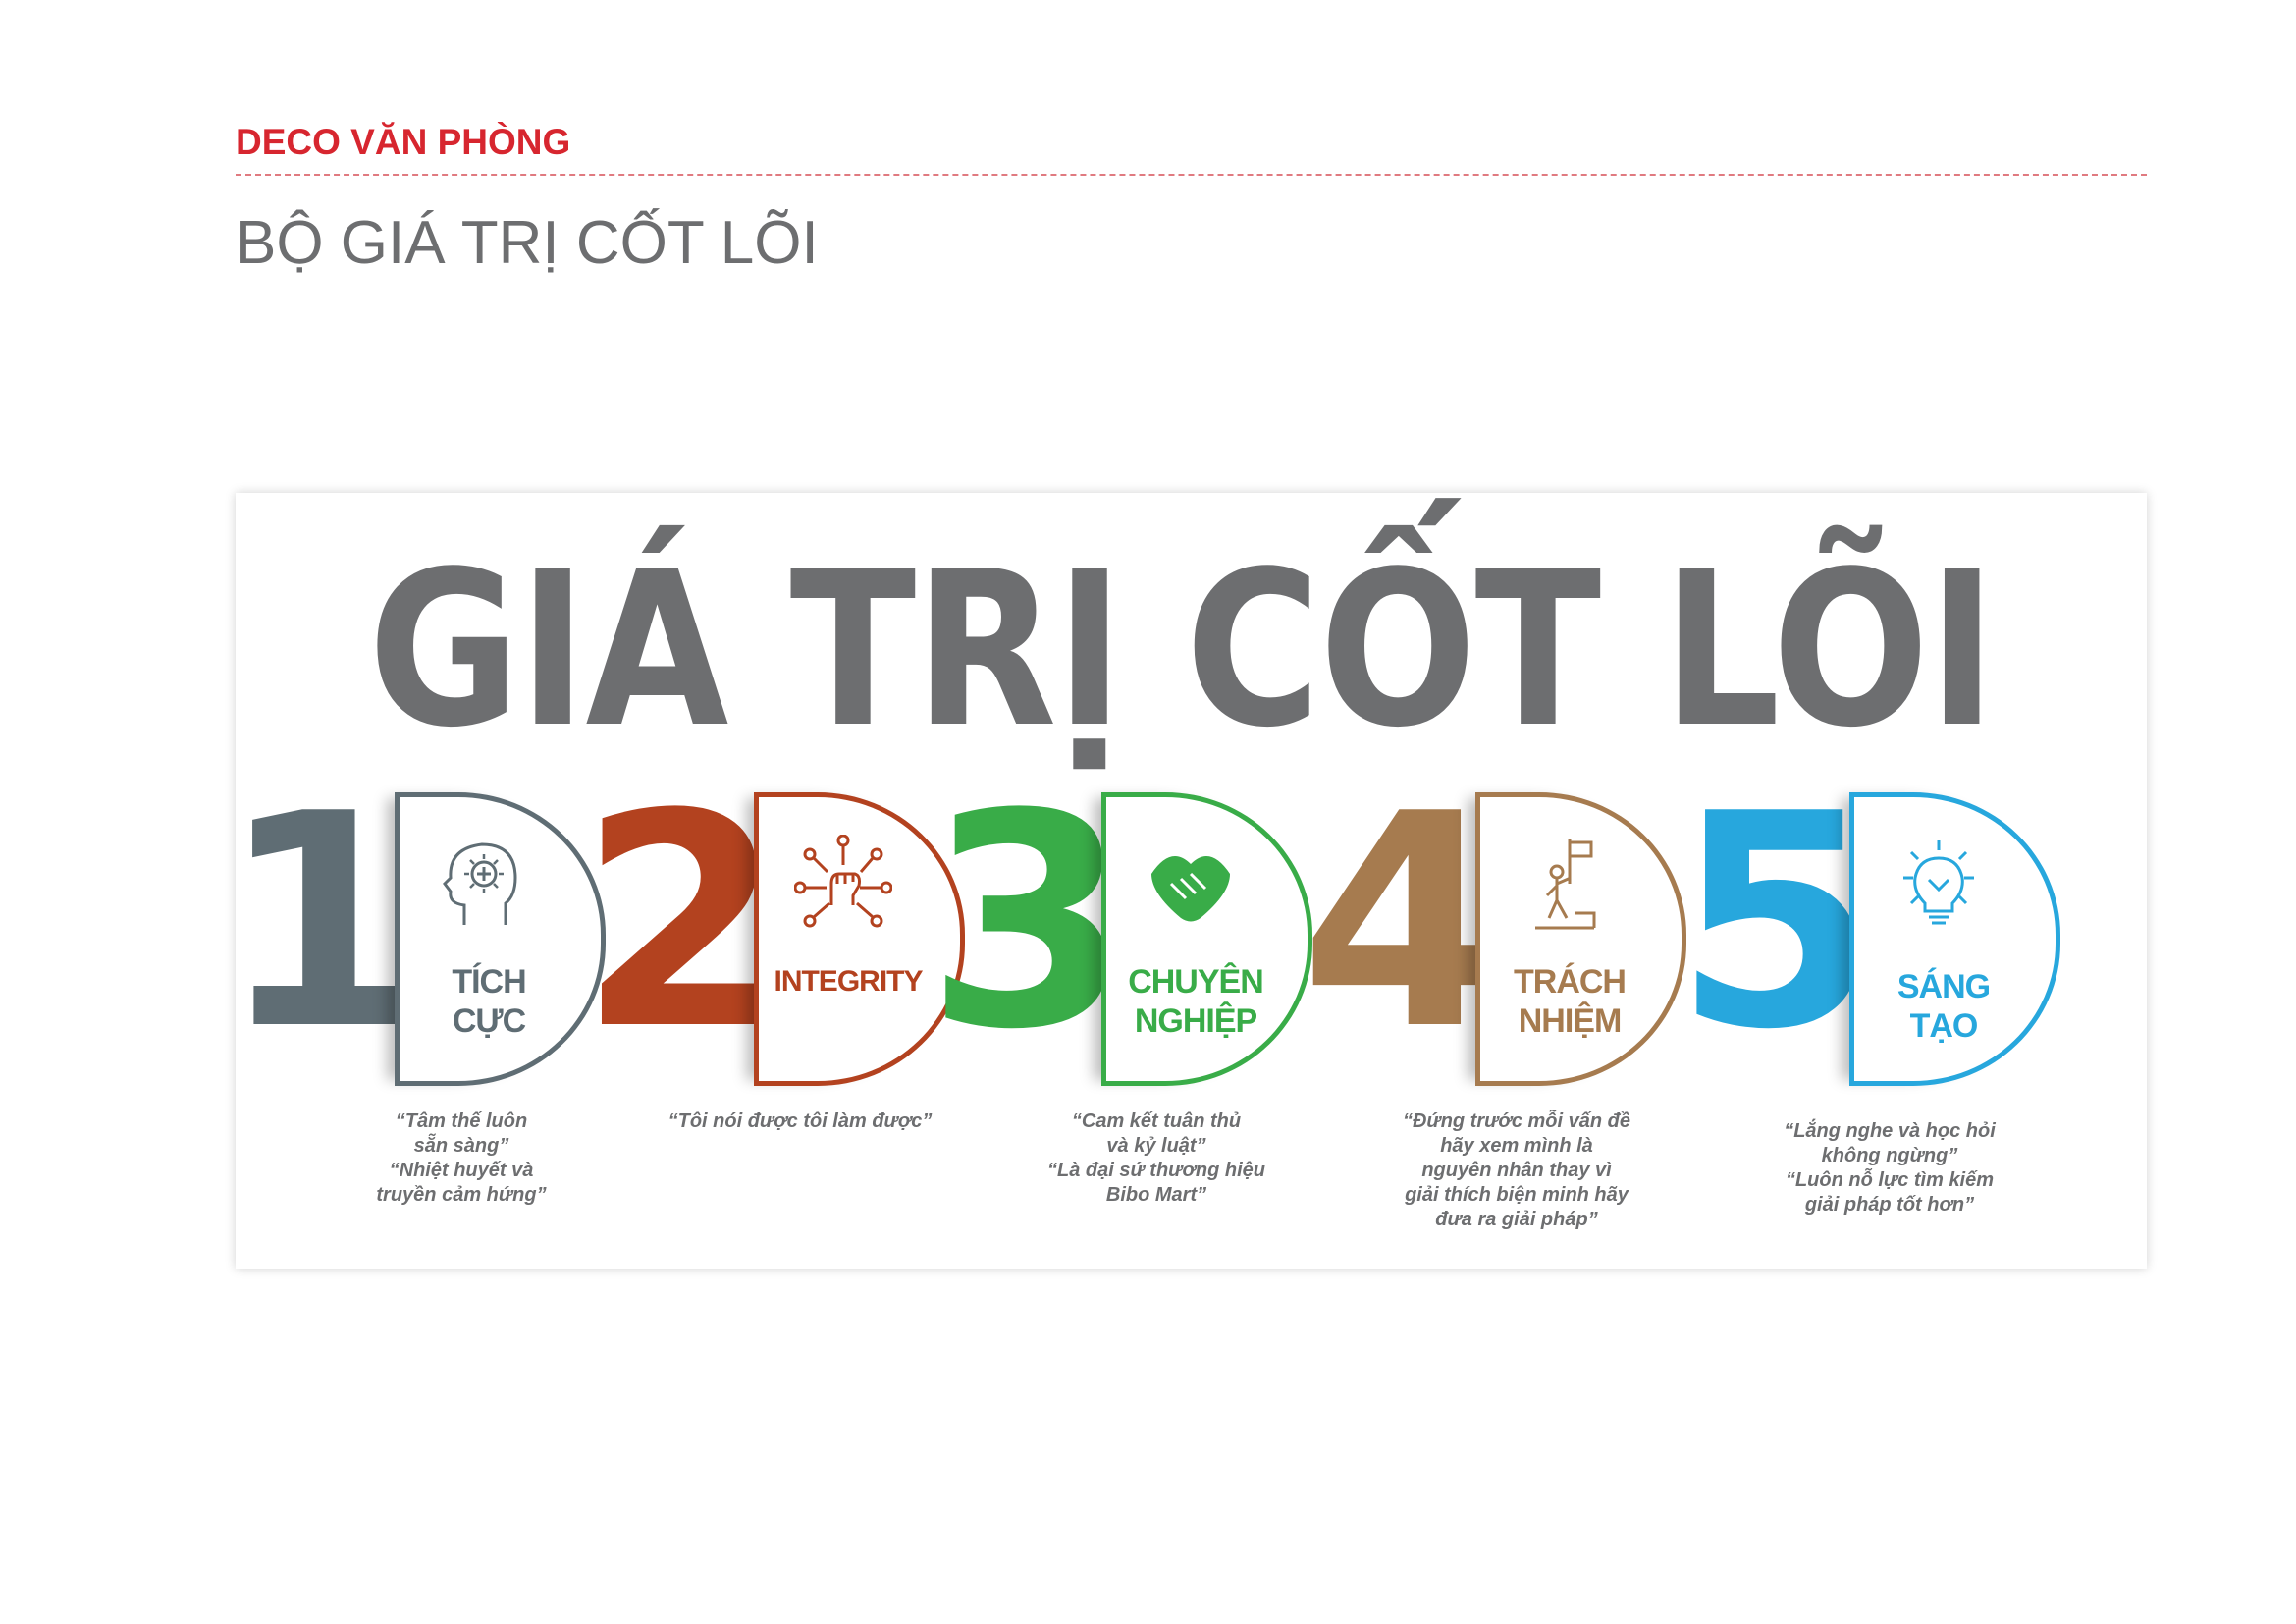 Image resolution: width=2296 pixels, height=1624 pixels. I want to click on value-label: NHIỆM, so click(1571, 1021).